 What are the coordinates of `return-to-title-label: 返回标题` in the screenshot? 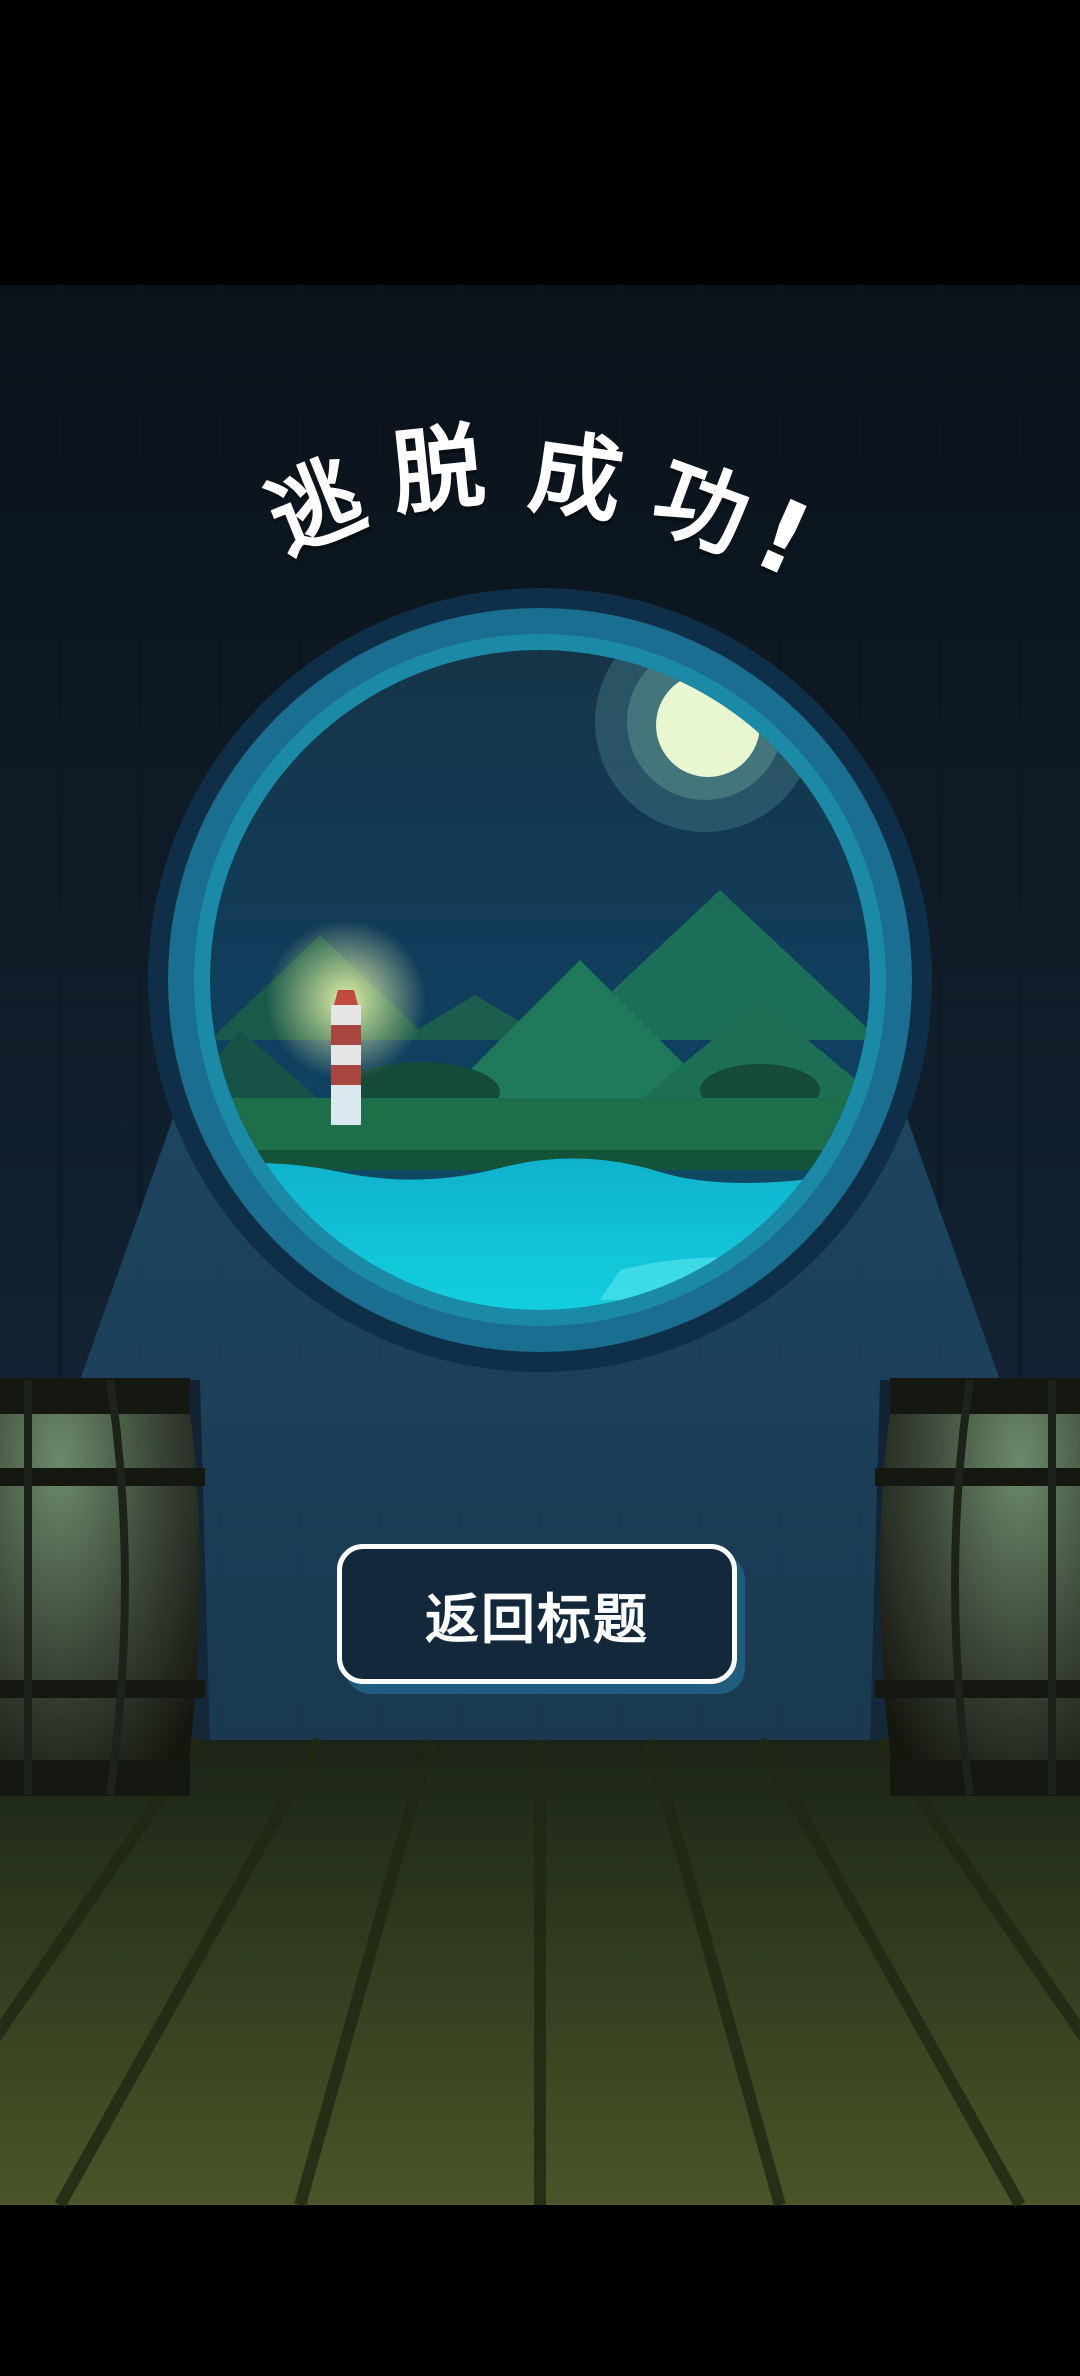 It's located at (537, 1619).